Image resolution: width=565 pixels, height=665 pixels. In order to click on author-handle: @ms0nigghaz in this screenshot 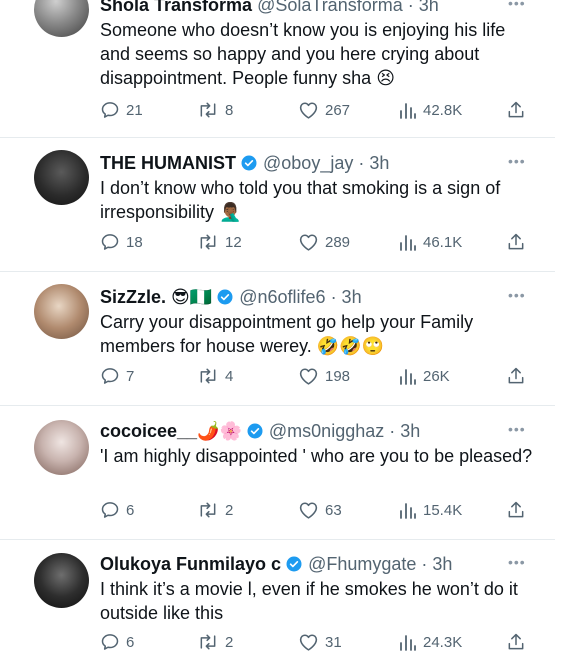, I will do `click(326, 431)`.